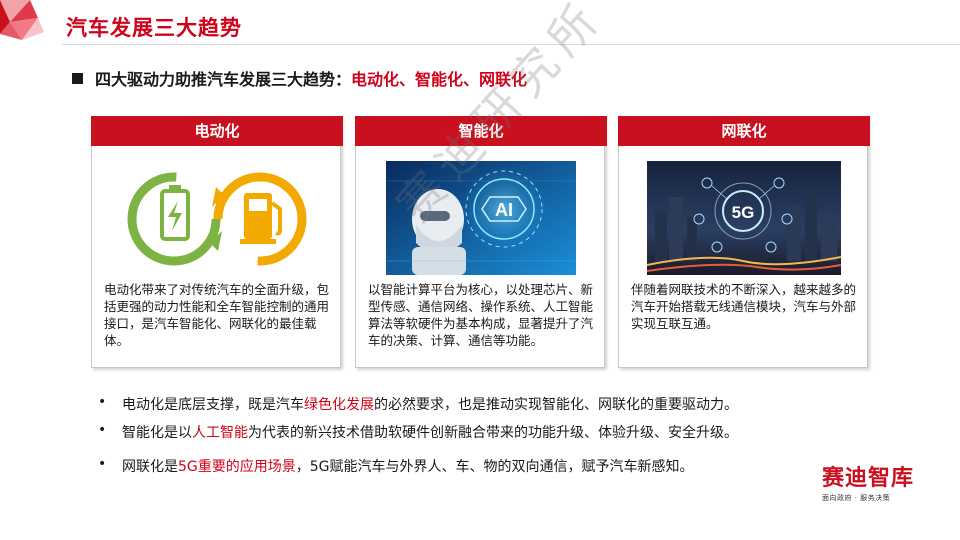 The height and width of the screenshot is (540, 960). I want to click on bullet-highlight: 5G重要的应用场景, so click(237, 467).